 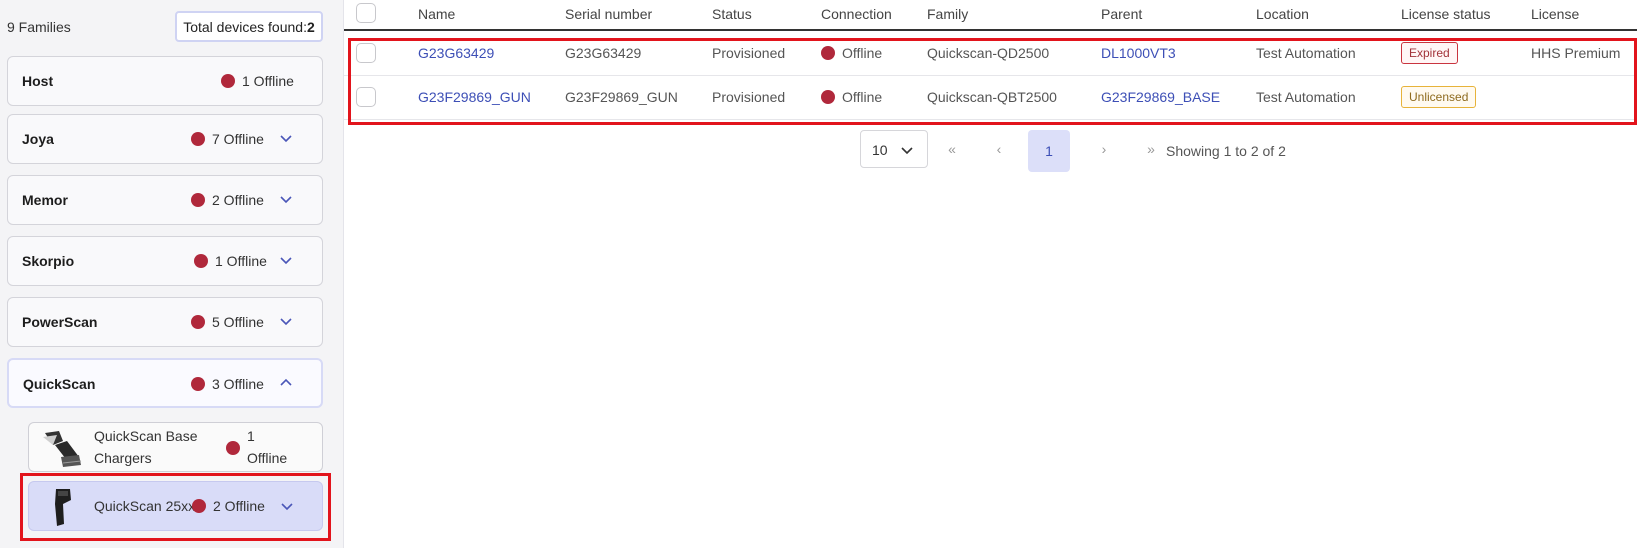 I want to click on select-all-checkbox, so click(x=366, y=13).